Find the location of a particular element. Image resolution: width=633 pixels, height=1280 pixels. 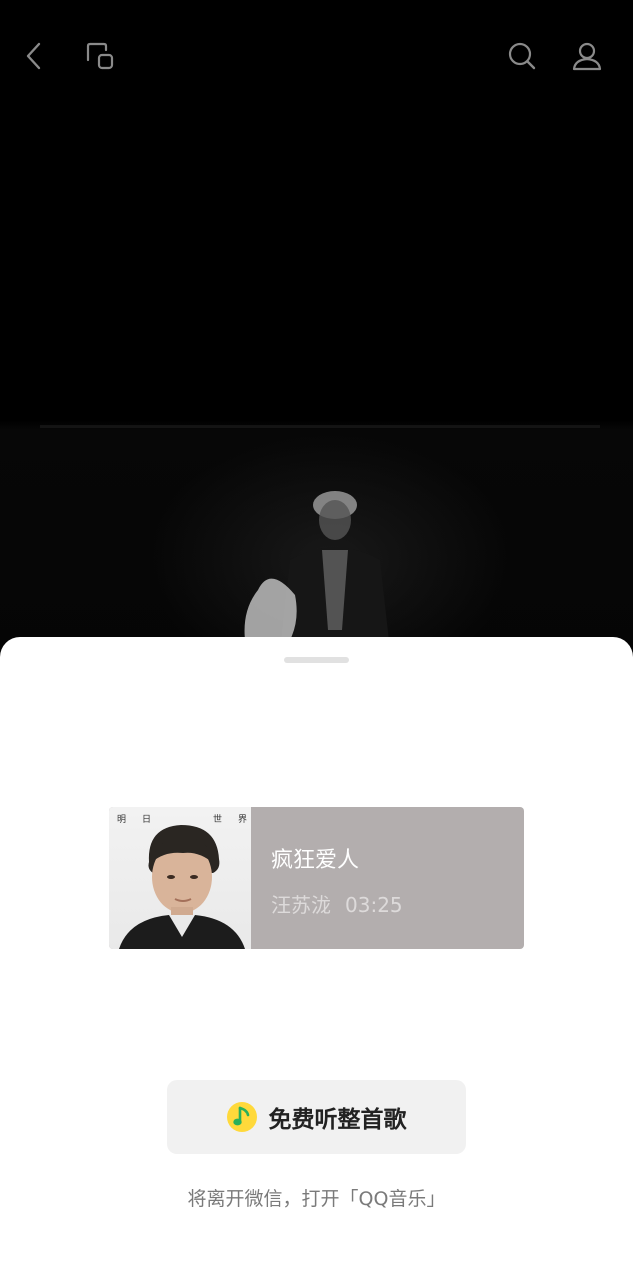

user-icon is located at coordinates (587, 56).